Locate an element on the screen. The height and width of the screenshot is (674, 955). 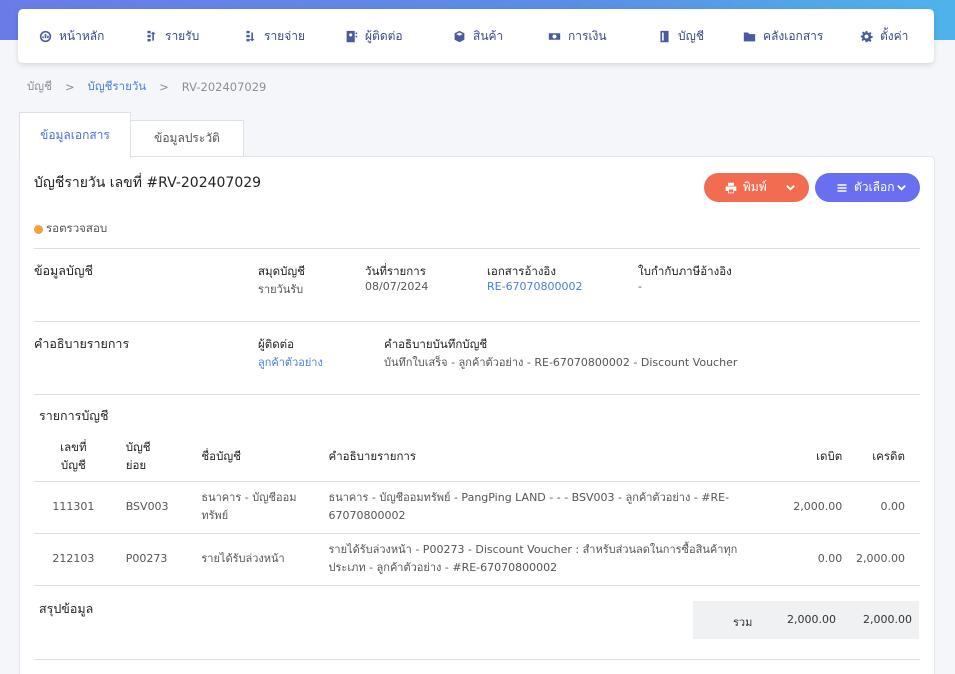
nav-item-label: หน้าหลัก is located at coordinates (82, 35).